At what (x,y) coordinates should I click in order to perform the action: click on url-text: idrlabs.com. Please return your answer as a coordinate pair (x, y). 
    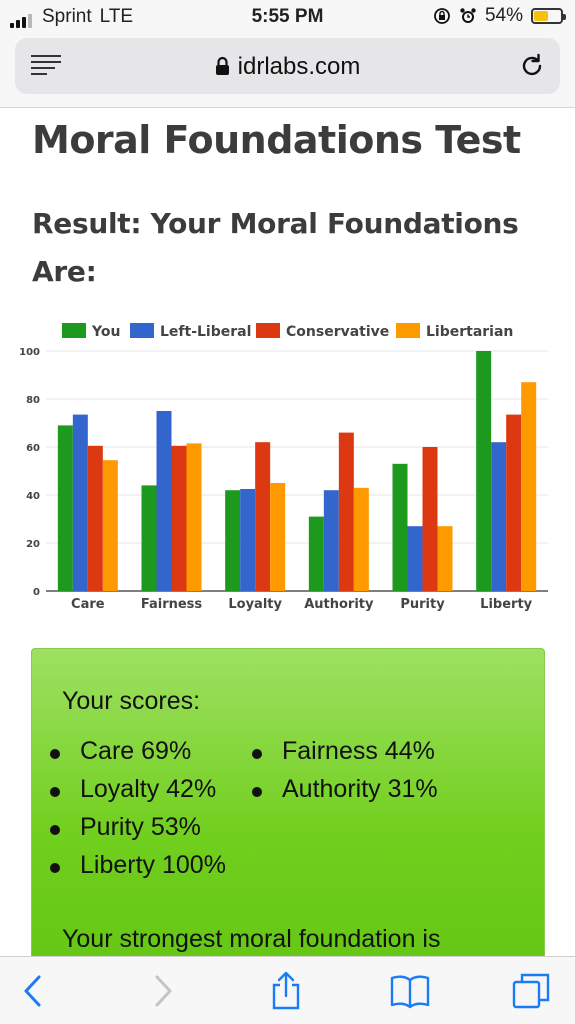
    Looking at the image, I should click on (299, 66).